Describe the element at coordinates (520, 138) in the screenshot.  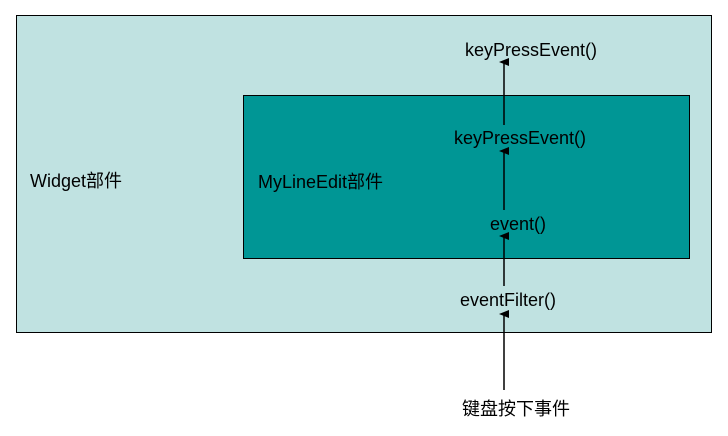
I see `inner-keypressevent-label: keyPressEvent()` at that location.